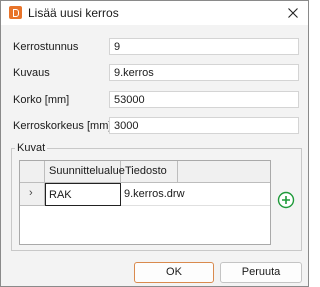  Describe the element at coordinates (174, 272) in the screenshot. I see `ok-button: OK` at that location.